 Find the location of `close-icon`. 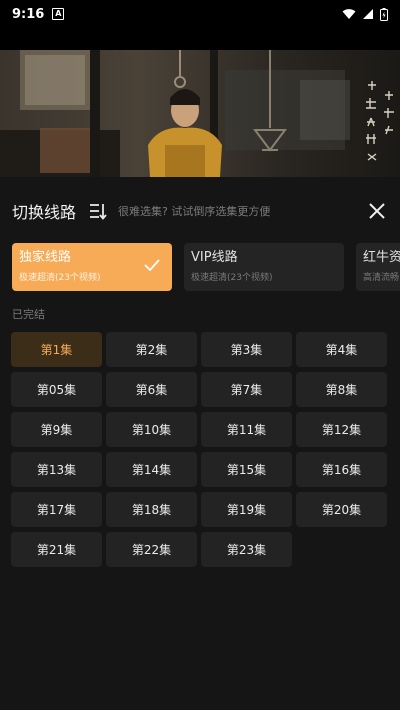

close-icon is located at coordinates (377, 211).